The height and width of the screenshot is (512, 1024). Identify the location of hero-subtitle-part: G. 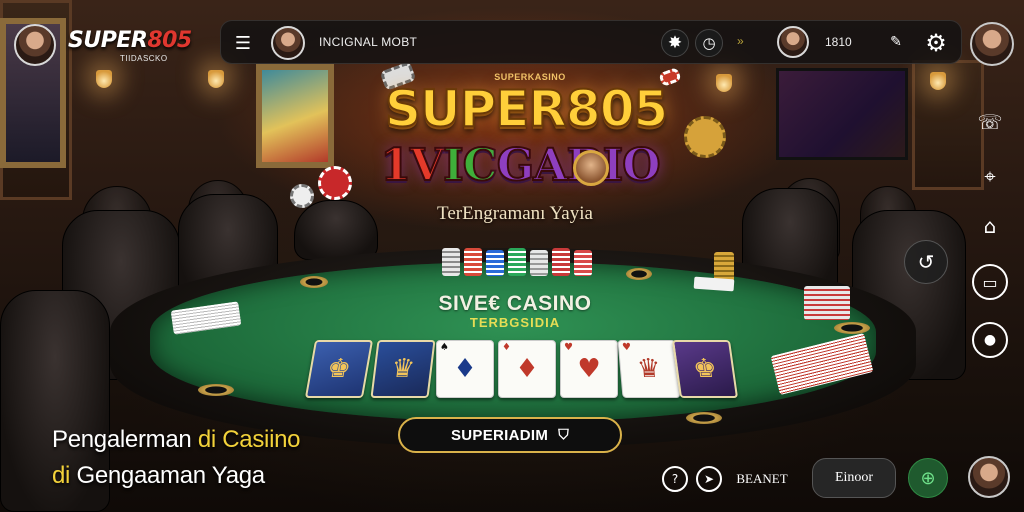
(516, 165).